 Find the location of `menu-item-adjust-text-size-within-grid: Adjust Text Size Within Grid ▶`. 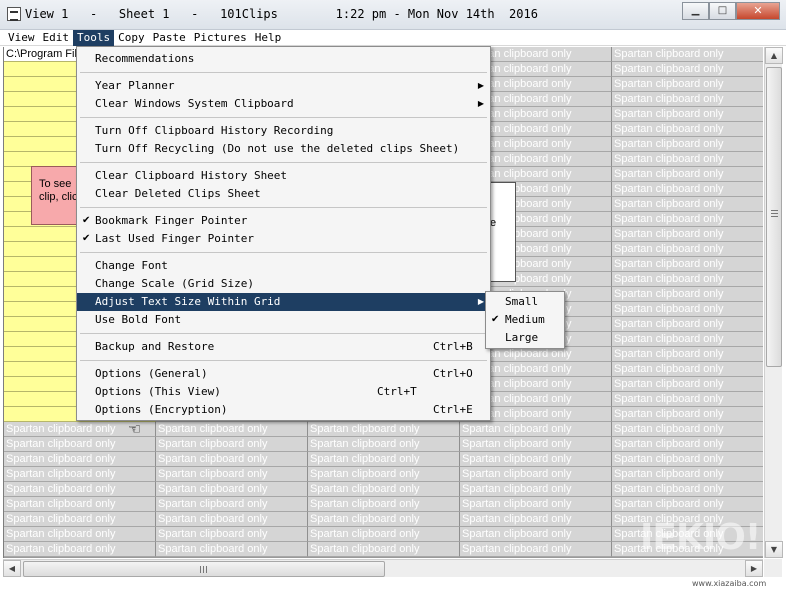

menu-item-adjust-text-size-within-grid: Adjust Text Size Within Grid ▶ is located at coordinates (283, 302).